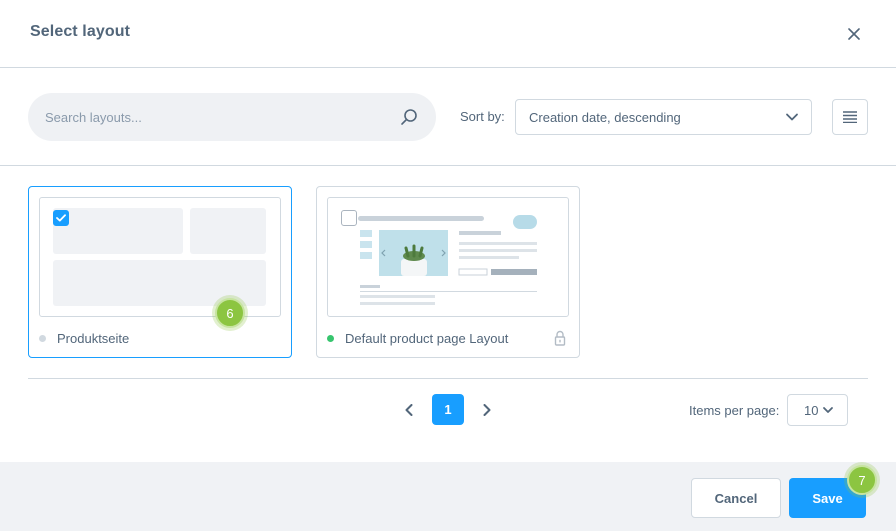 The image size is (896, 531). I want to click on prev-page-button, so click(409, 410).